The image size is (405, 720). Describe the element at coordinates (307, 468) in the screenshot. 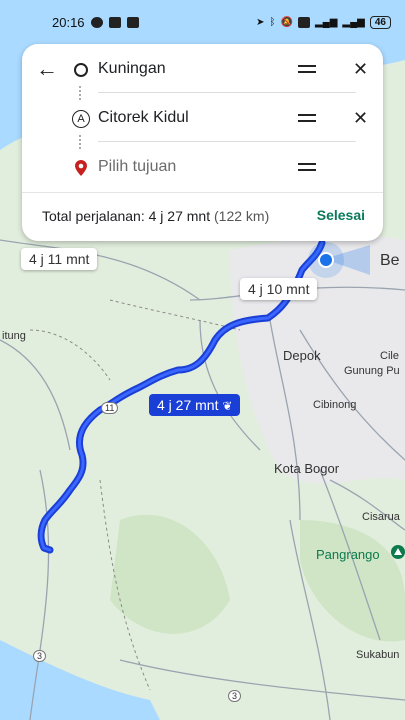

I see `label-kota-bogor: Kota Bogor` at that location.